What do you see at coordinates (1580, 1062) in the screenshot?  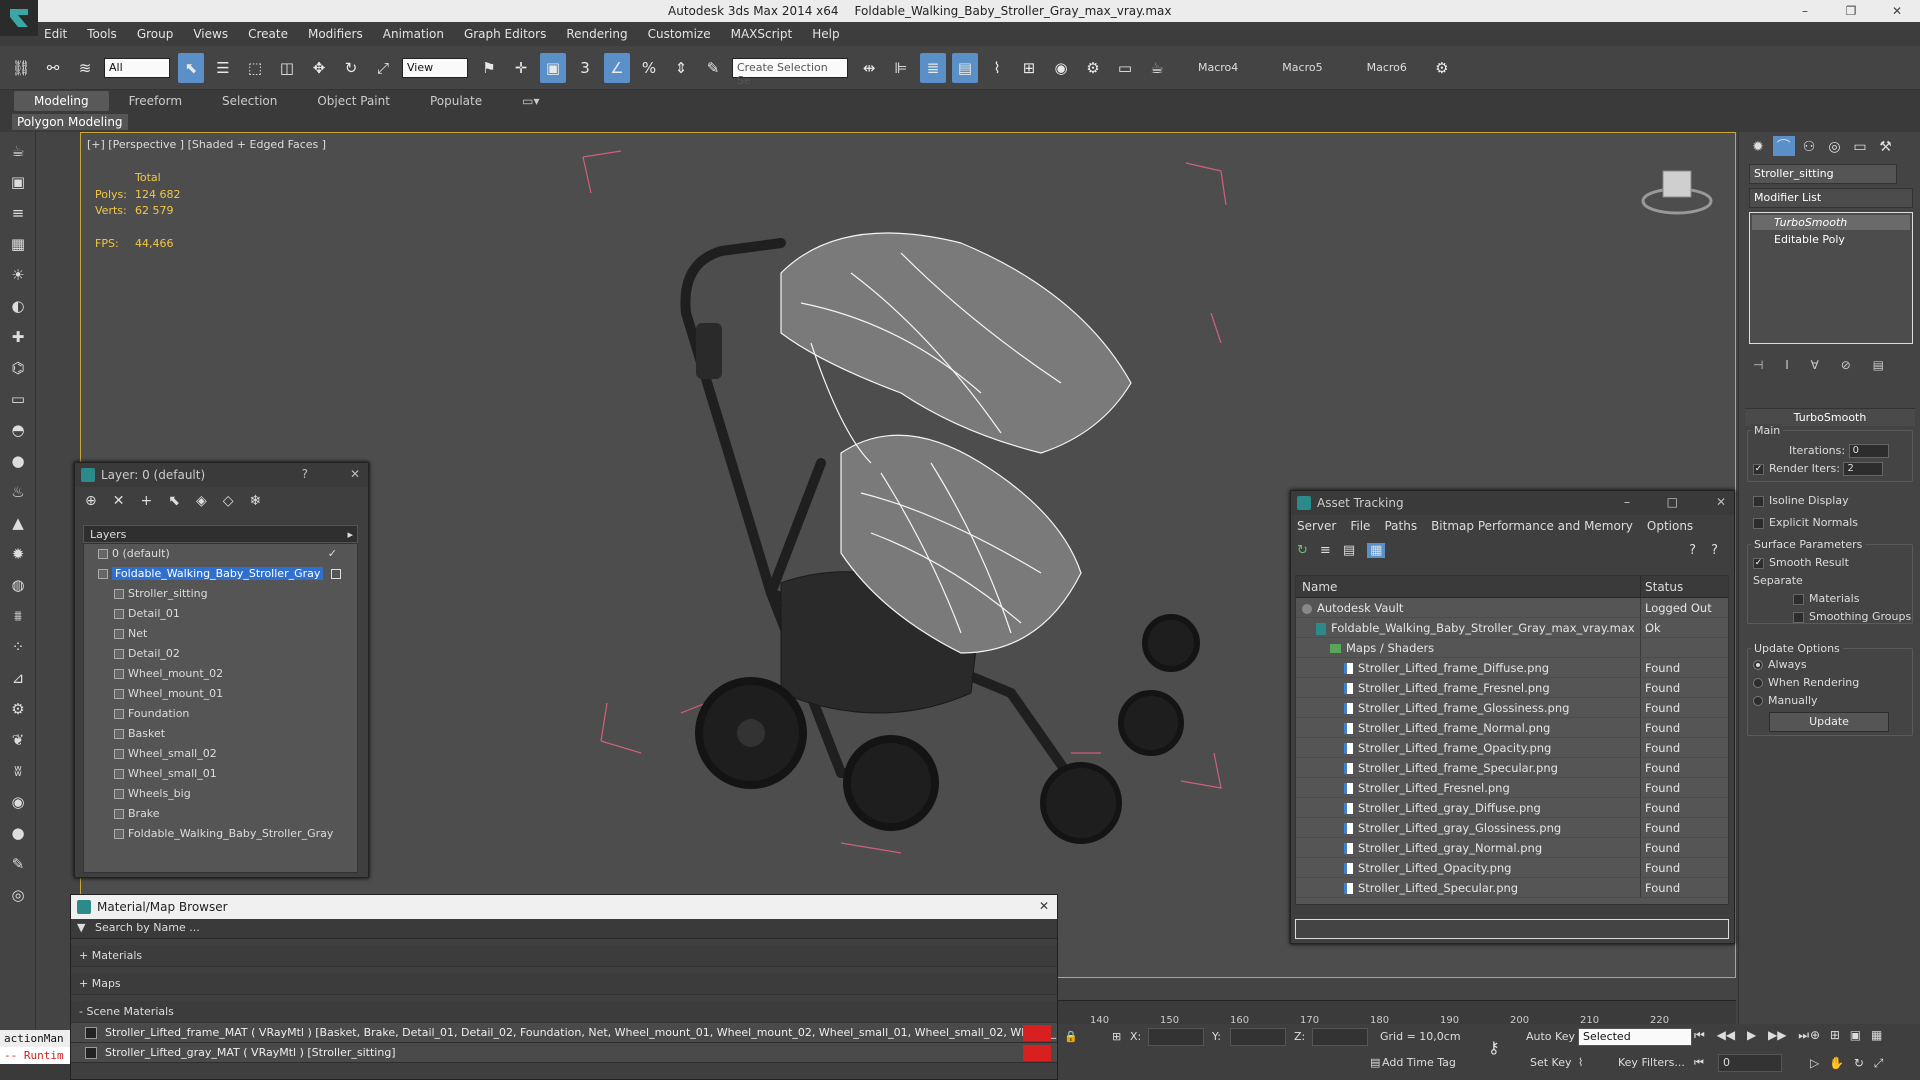 I see `set-key-icon: ⌇` at bounding box center [1580, 1062].